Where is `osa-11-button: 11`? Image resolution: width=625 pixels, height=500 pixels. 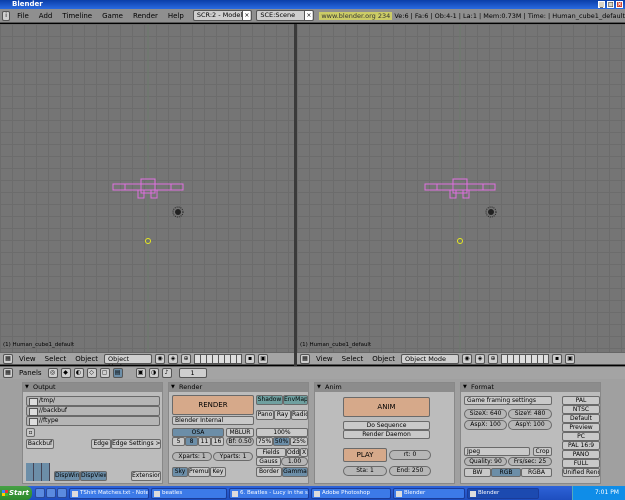
osa-11-button: 11 is located at coordinates (204, 441).